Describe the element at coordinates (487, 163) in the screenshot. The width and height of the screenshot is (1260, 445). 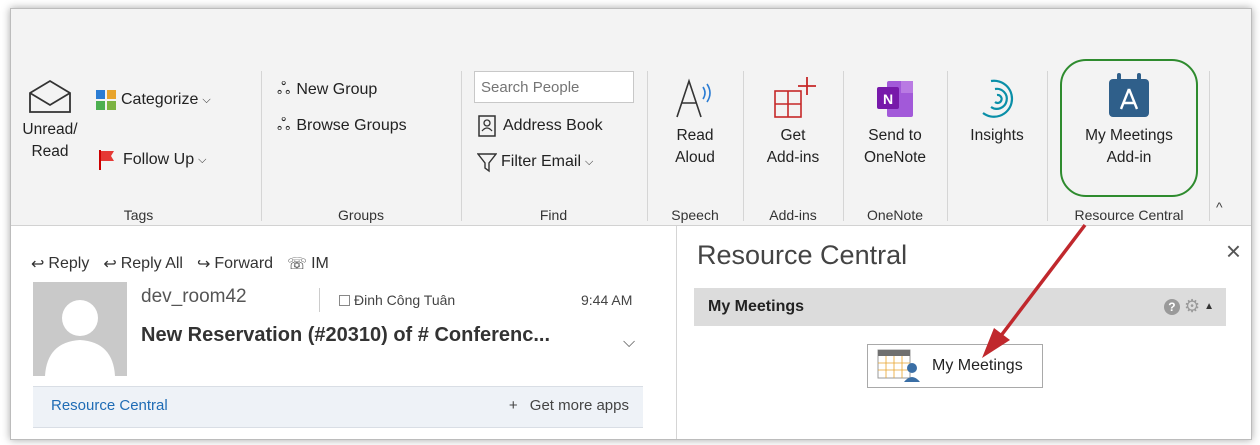
I see `filter-icon` at that location.